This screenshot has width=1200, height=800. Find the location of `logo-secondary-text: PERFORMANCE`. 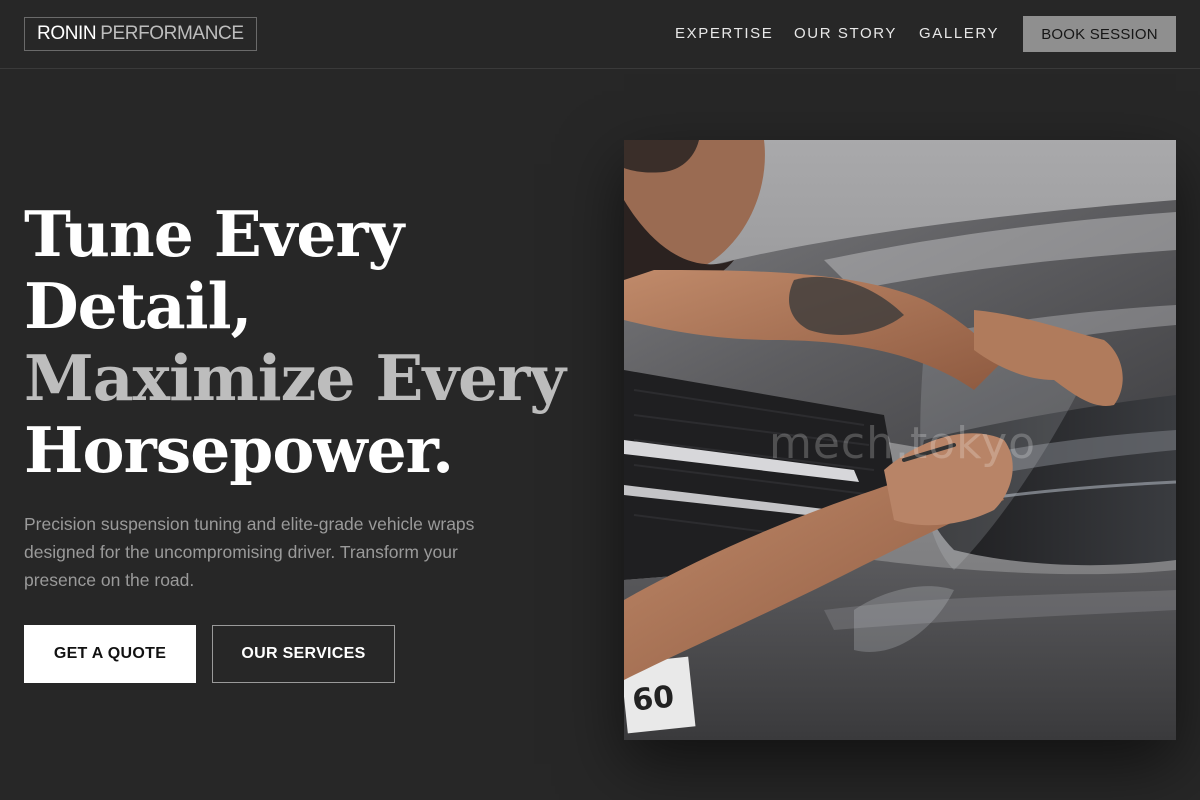

logo-secondary-text: PERFORMANCE is located at coordinates (172, 33).